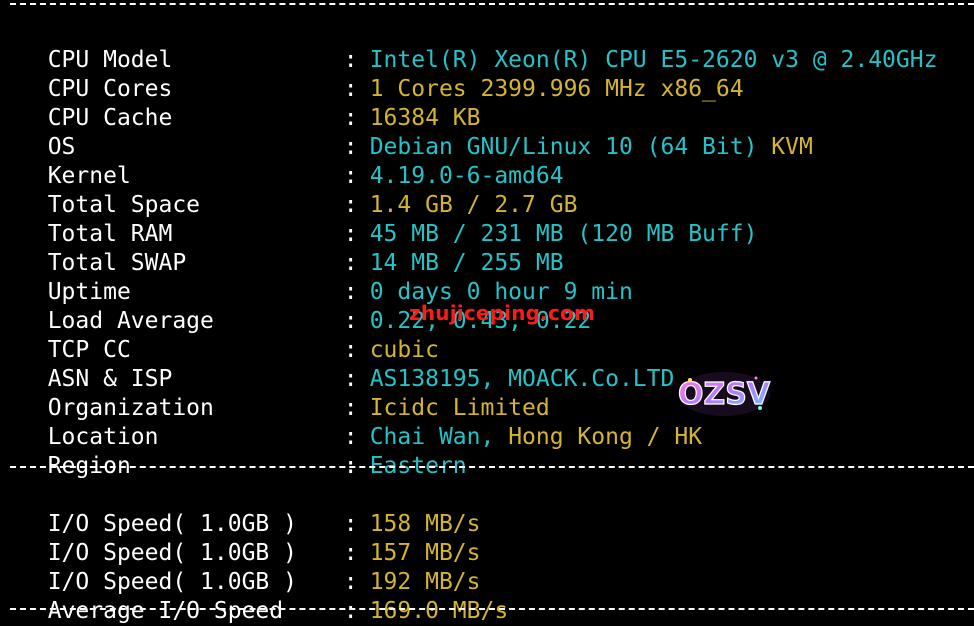 The width and height of the screenshot is (974, 626). I want to click on ozsv-logo: OZSV, so click(724, 394).